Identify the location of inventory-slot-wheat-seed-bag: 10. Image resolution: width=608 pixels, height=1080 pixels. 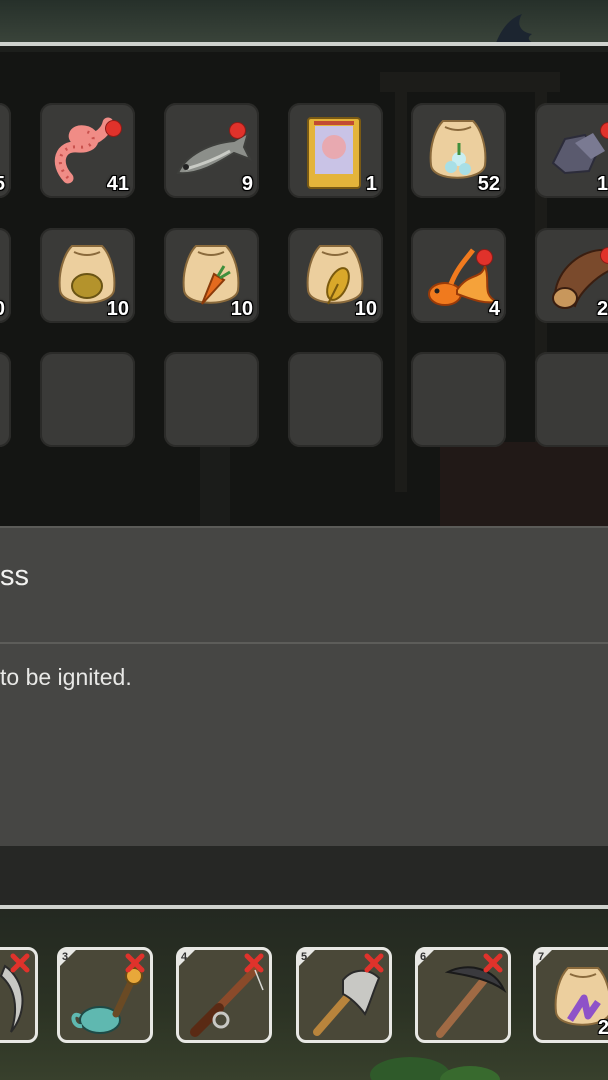
(335, 275).